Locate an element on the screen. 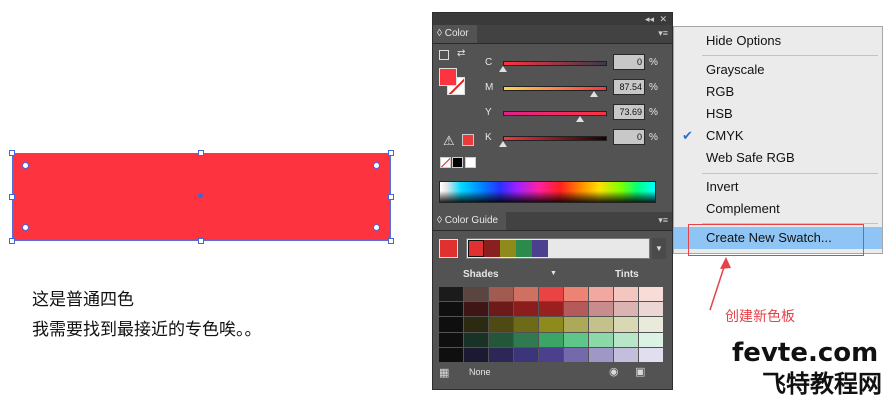  color-spectrum is located at coordinates (547, 192).